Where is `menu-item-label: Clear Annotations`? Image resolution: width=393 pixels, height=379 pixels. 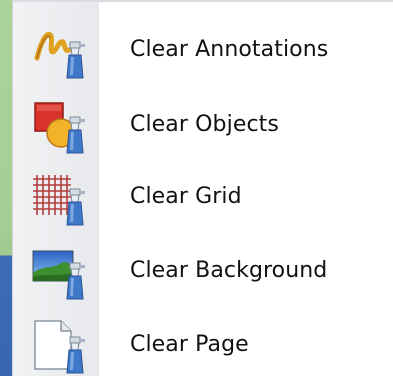 menu-item-label: Clear Annotations is located at coordinates (229, 49).